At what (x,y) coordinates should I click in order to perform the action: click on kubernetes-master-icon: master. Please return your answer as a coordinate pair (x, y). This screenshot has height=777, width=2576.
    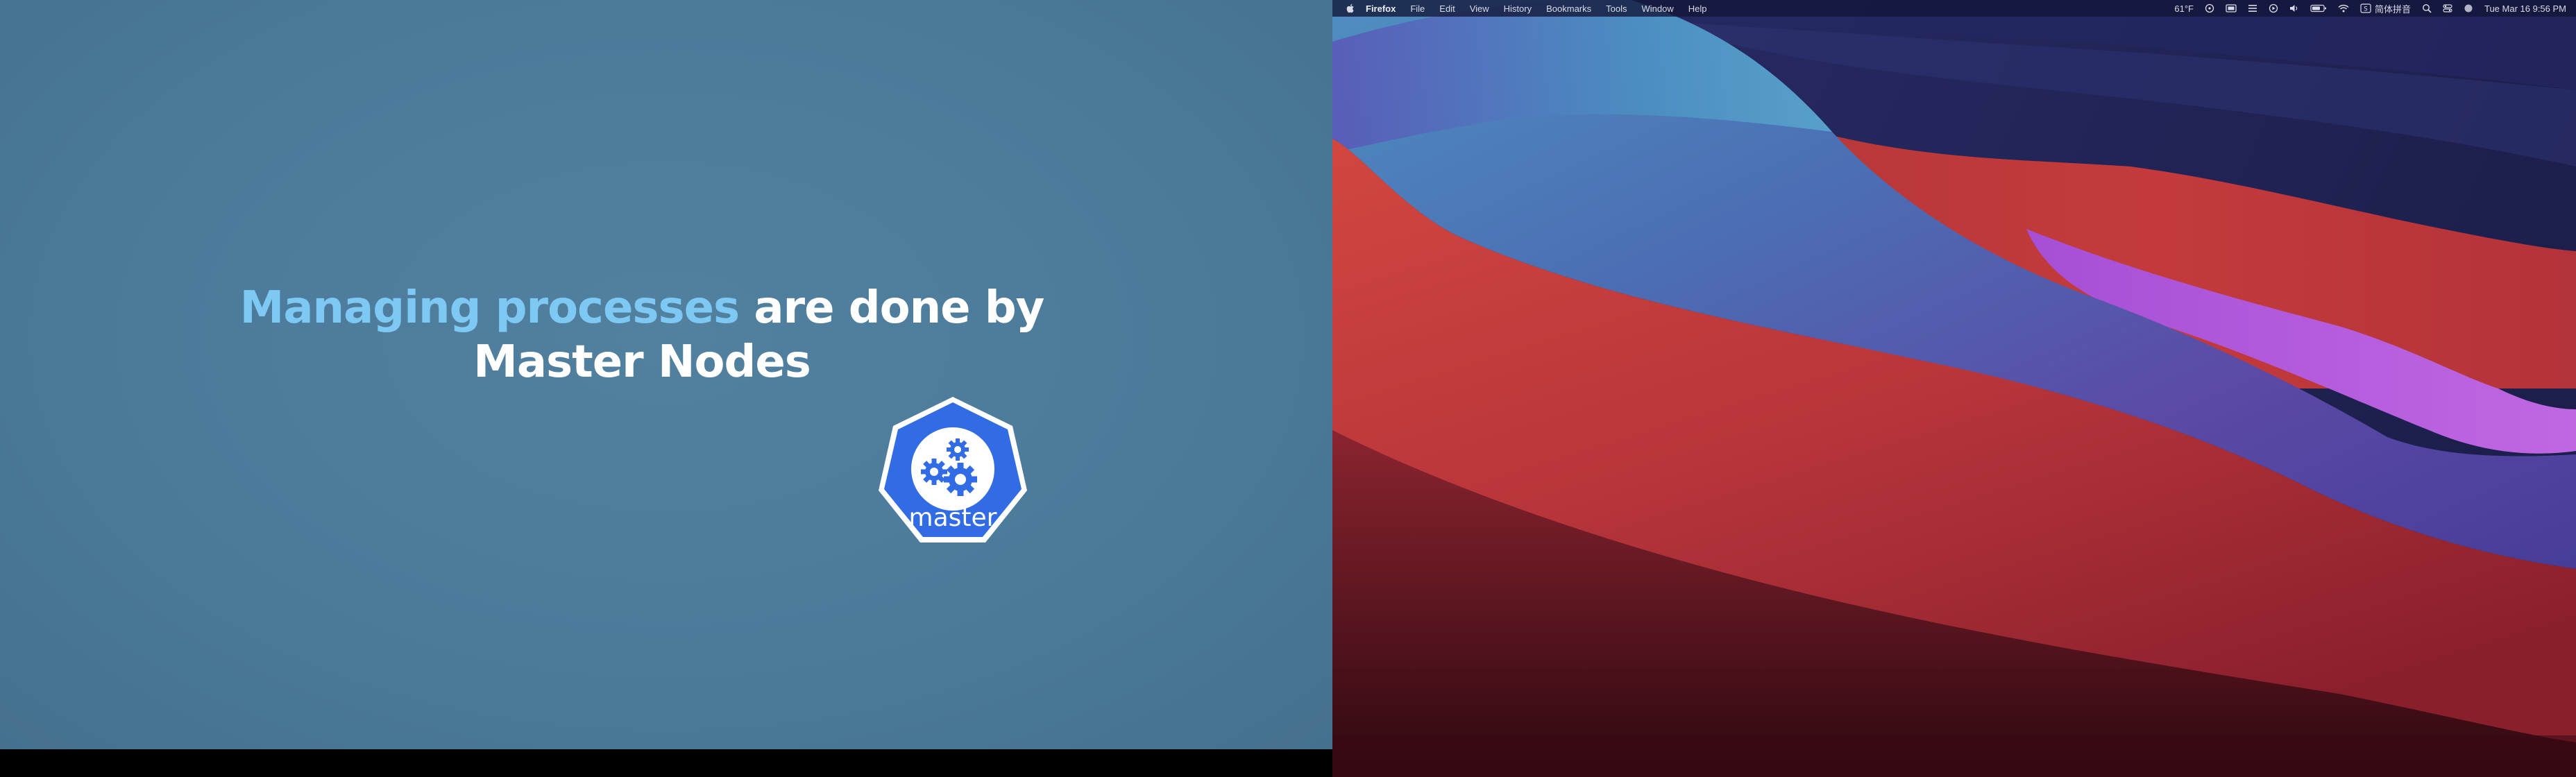
    Looking at the image, I should click on (953, 470).